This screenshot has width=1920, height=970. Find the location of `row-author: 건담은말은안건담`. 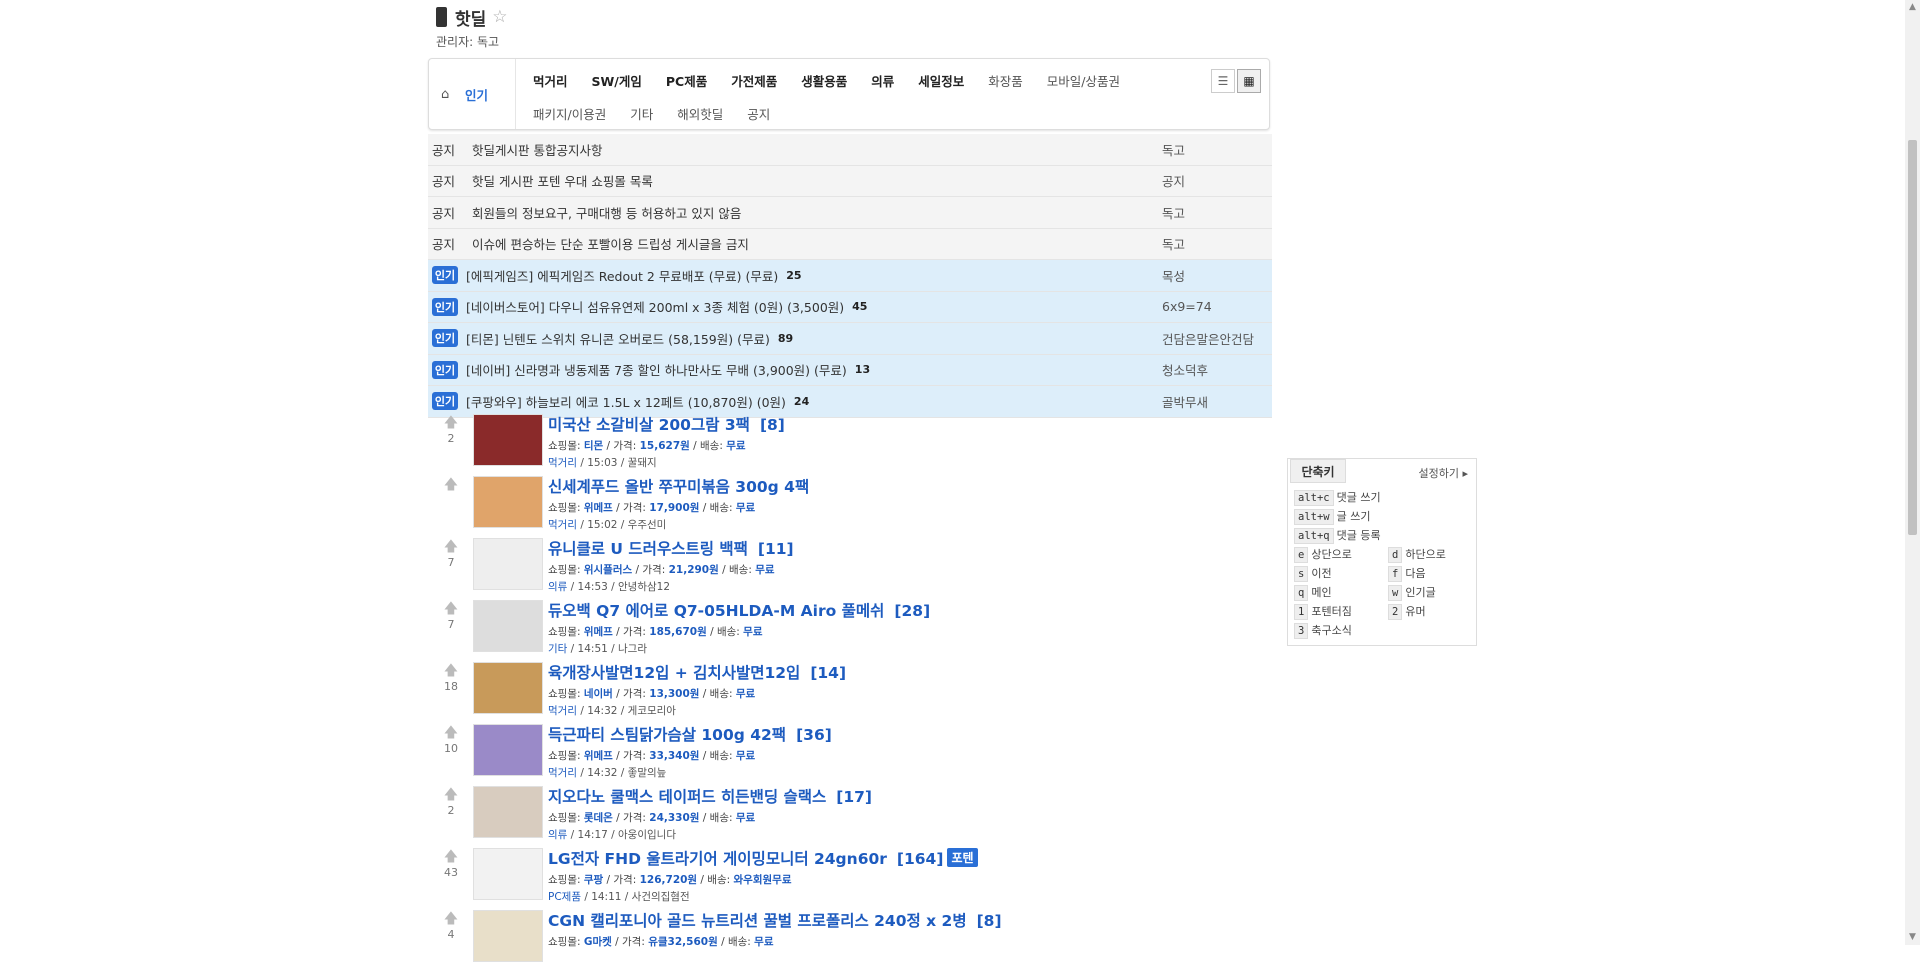

row-author: 건담은말은안건담 is located at coordinates (1208, 338).